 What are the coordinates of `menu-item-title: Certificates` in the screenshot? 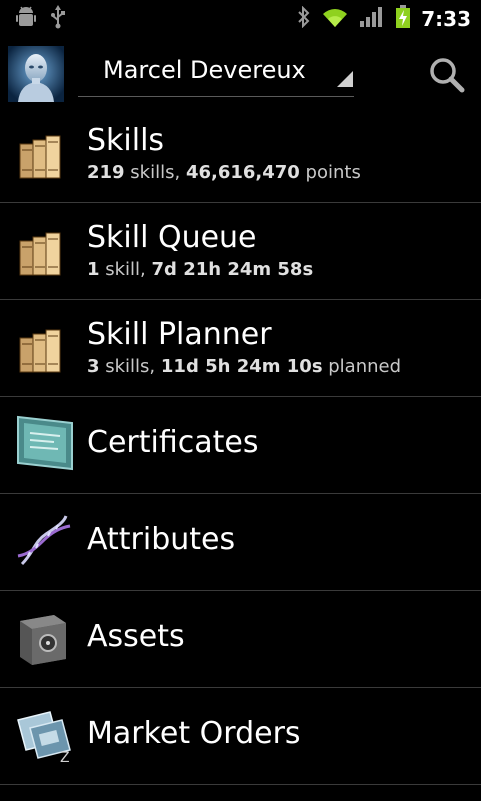 It's located at (173, 442).